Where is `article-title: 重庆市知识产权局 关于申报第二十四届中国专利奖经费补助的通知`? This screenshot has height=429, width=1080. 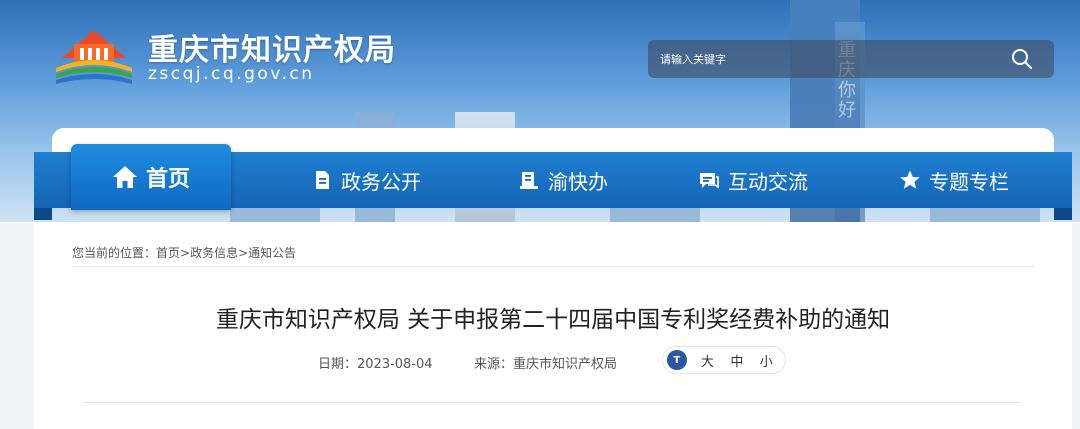
article-title: 重庆市知识产权局 关于申报第二十四届中国专利奖经费补助的通知 is located at coordinates (553, 320).